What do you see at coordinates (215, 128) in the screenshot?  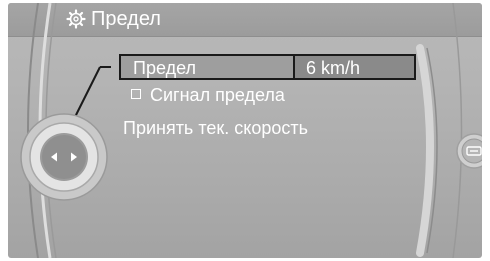 I see `accept-speed-item: Принять тек. скорость` at bounding box center [215, 128].